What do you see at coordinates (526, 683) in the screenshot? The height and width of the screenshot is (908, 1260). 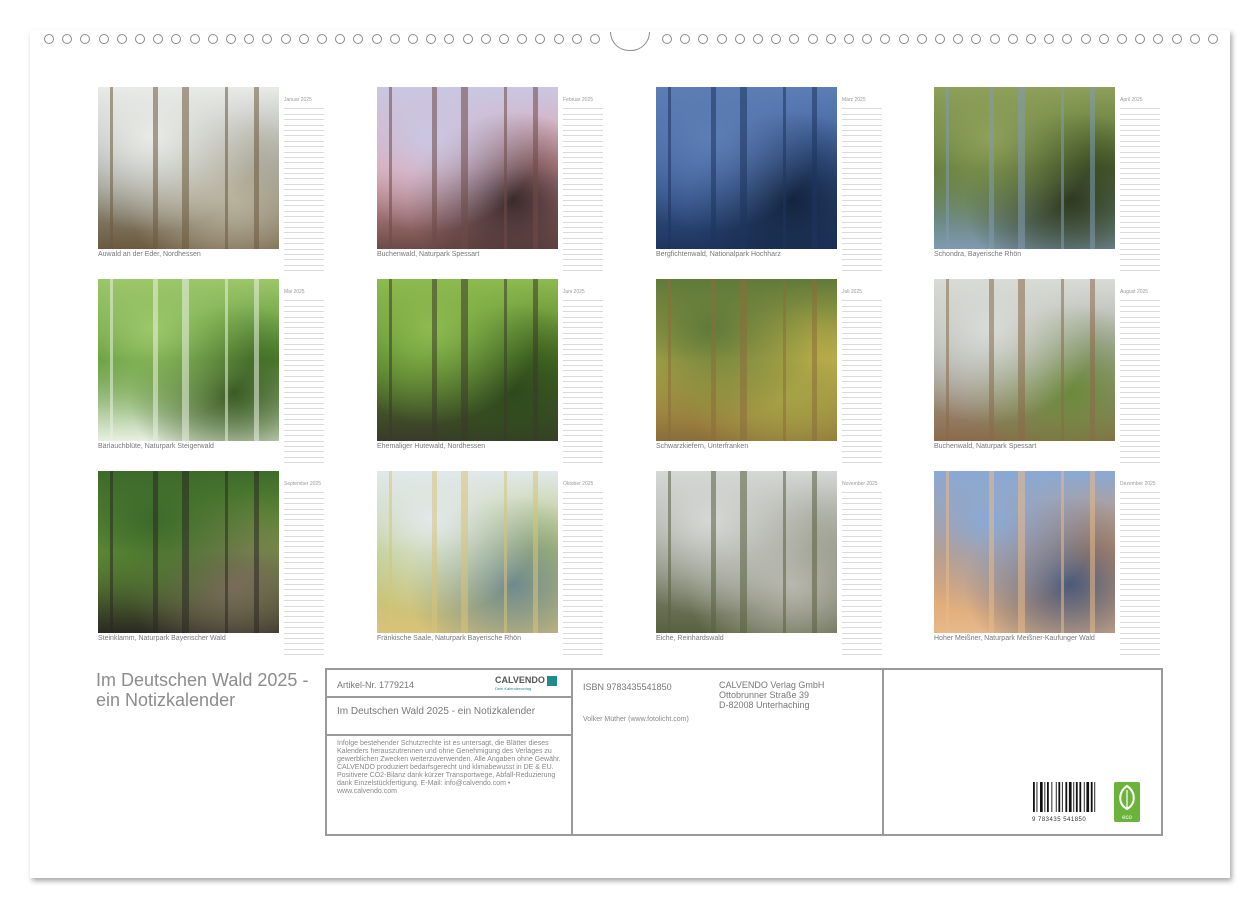 I see `calvendo-logo: CALVENDO Dein Kalenderverlag` at bounding box center [526, 683].